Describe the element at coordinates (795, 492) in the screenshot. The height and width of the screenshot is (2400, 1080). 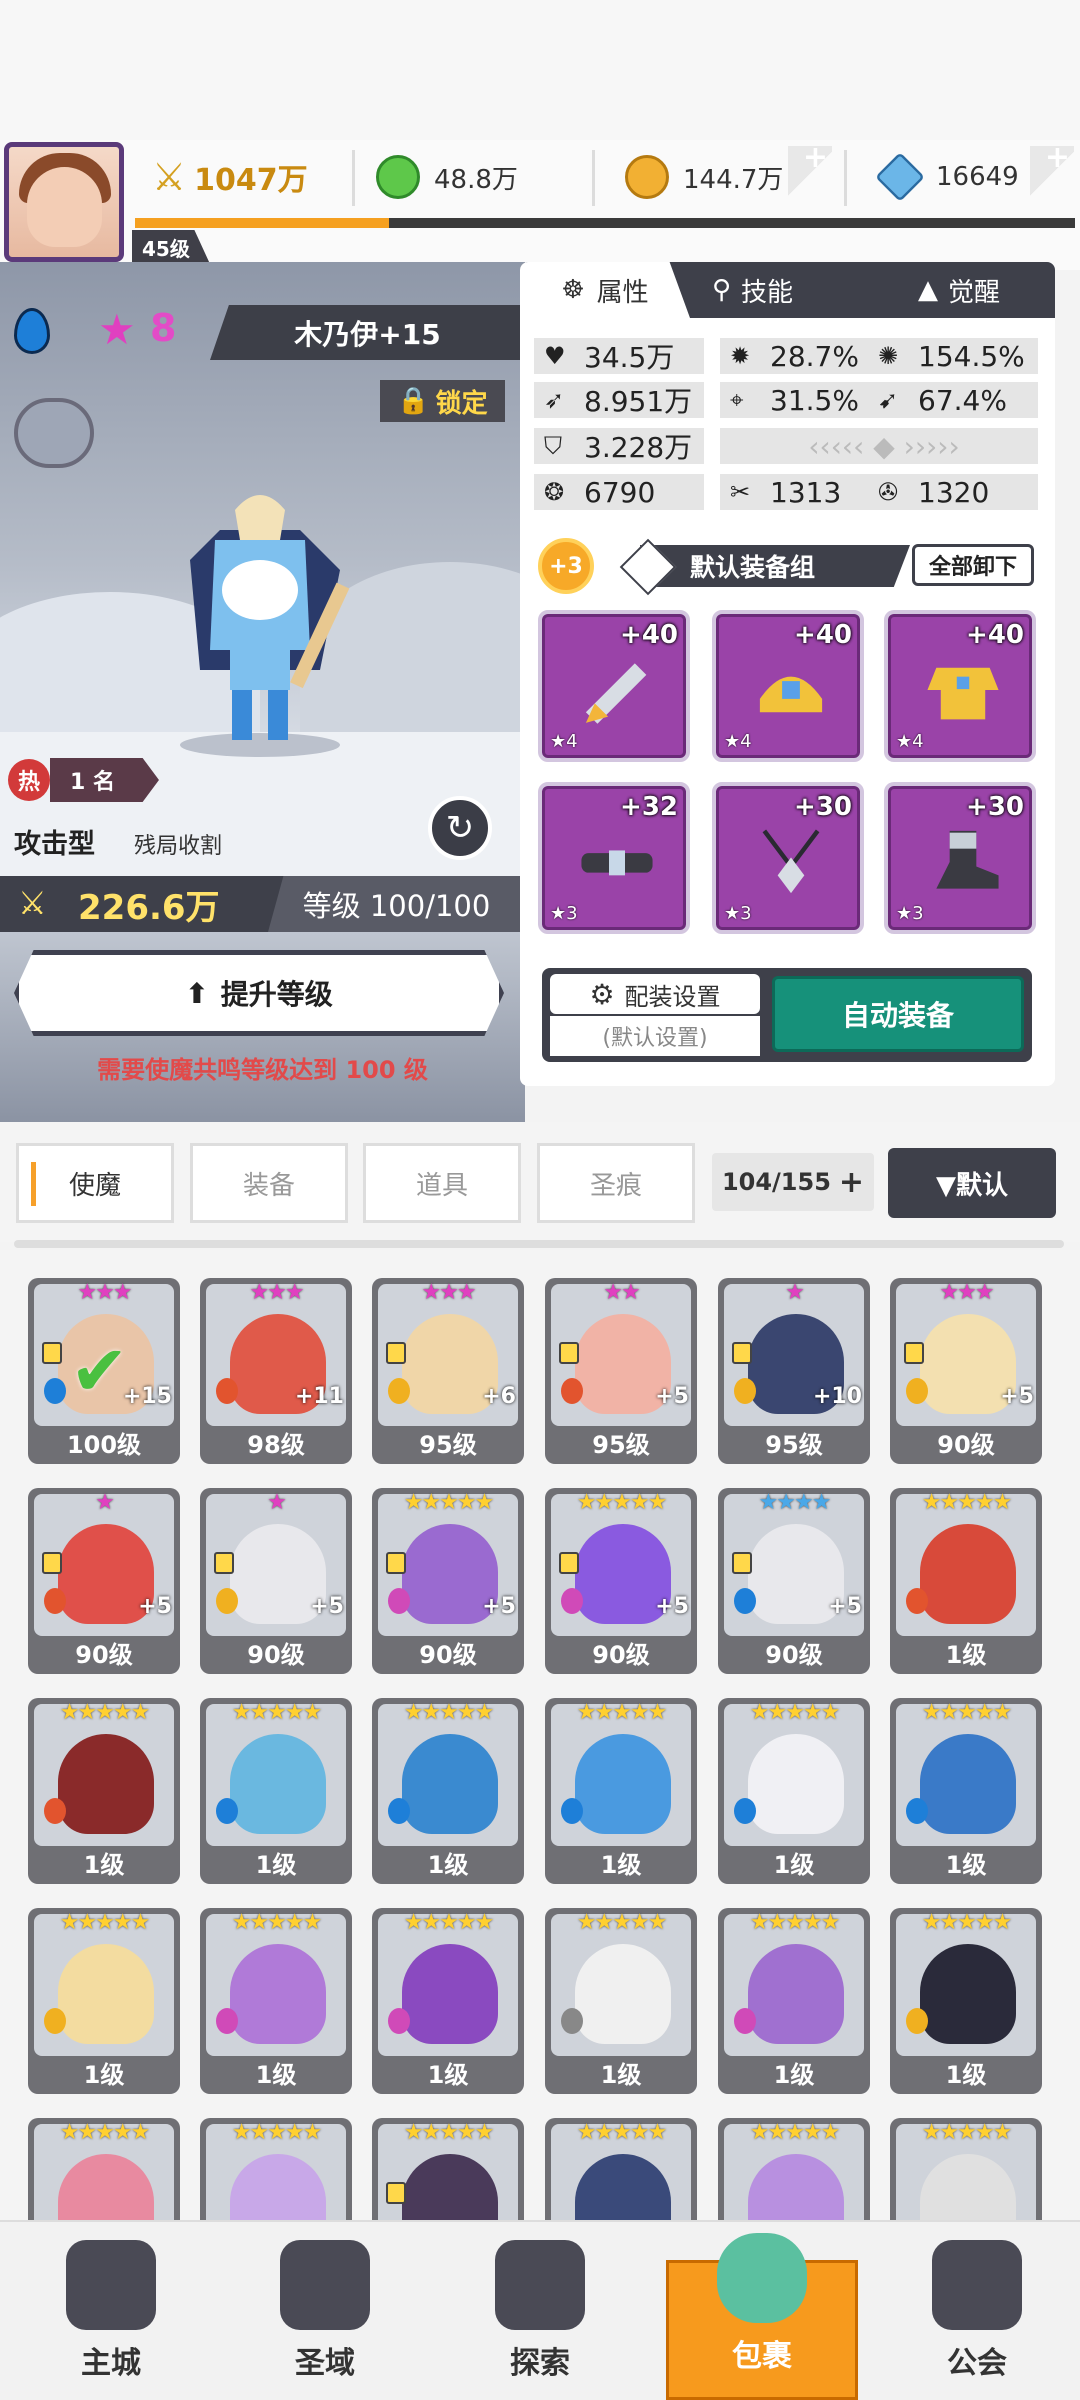
I see `stat-cell: ✂ 1313` at that location.